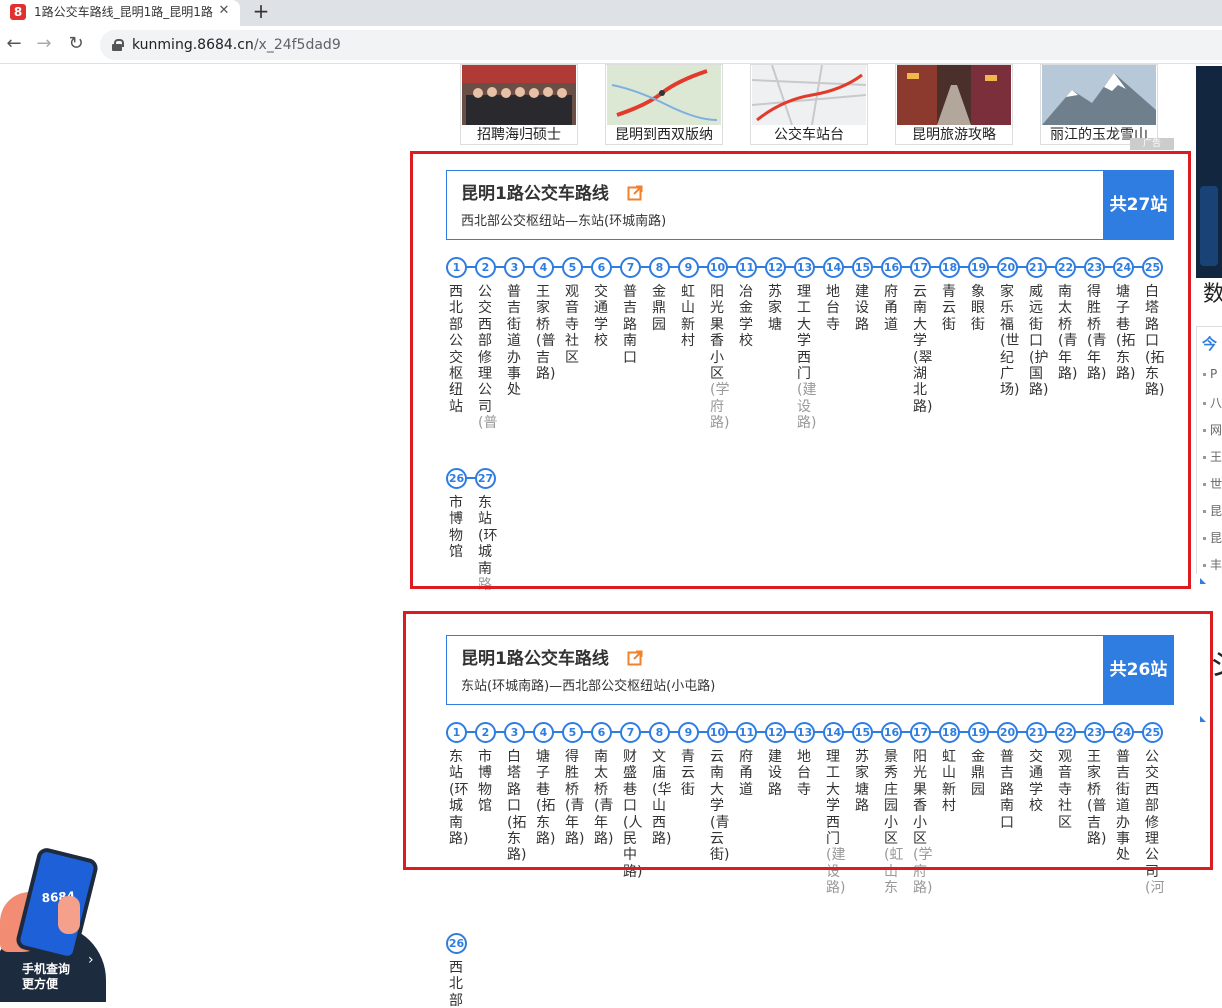 This screenshot has height=1008, width=1222. I want to click on station-name: 东站(环城南路), so click(458, 798).